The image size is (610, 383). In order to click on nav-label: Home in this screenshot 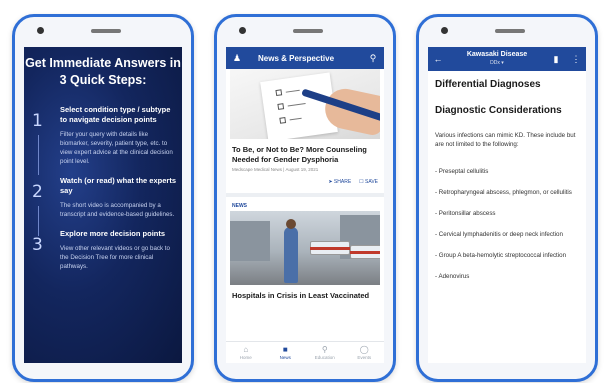, I will do `click(245, 357)`.